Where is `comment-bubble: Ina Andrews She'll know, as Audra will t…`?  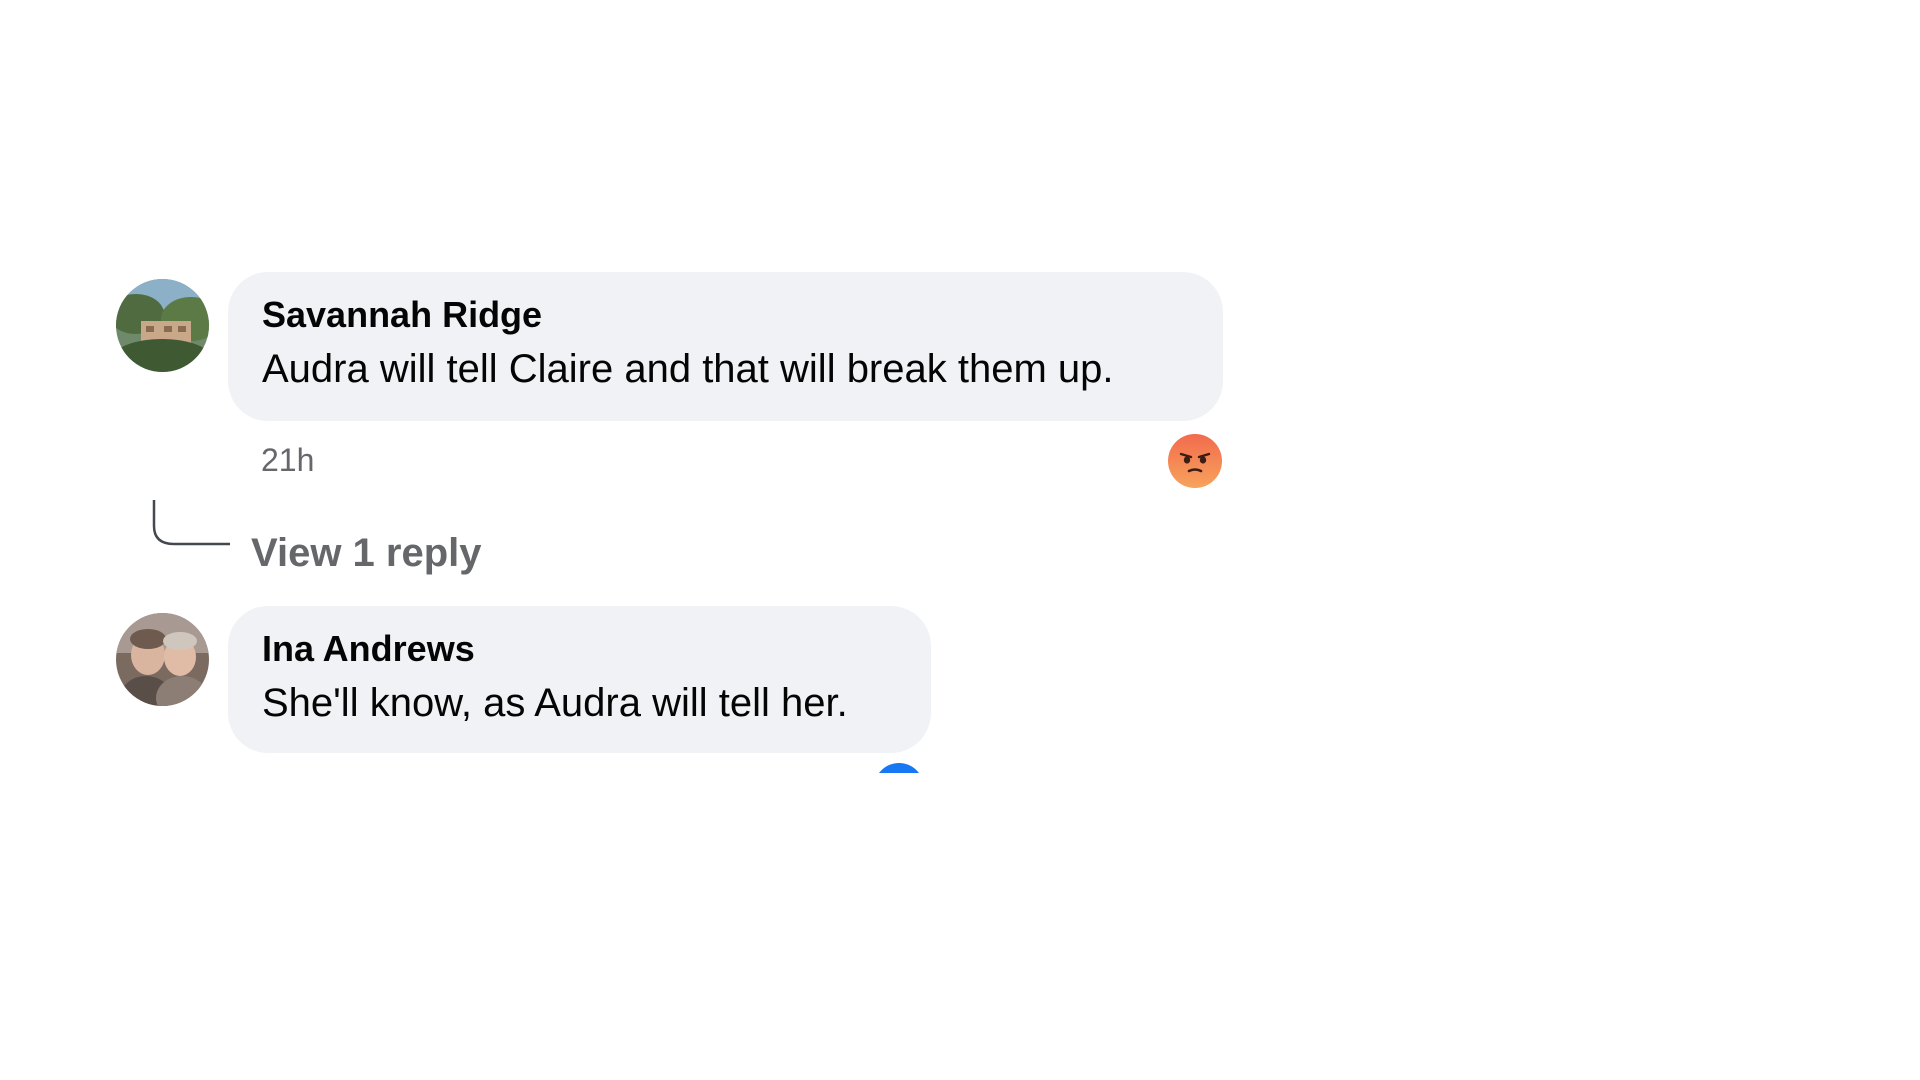
comment-bubble: Ina Andrews She'll know, as Audra will t… is located at coordinates (579, 679).